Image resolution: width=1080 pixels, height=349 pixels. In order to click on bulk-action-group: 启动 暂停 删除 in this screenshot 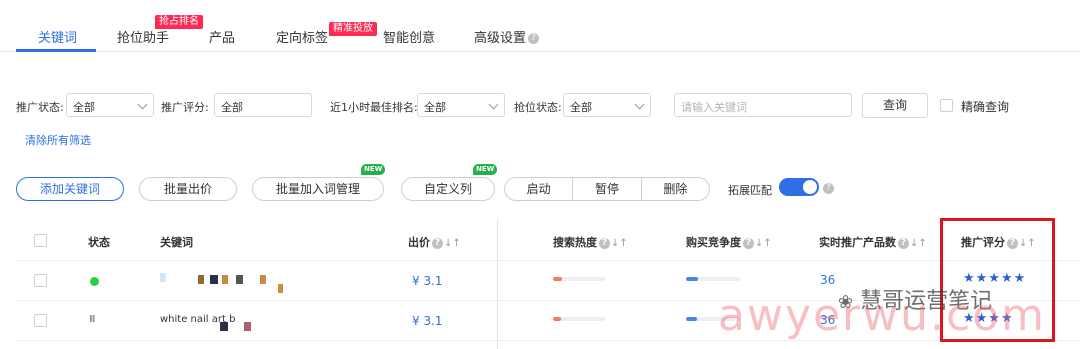, I will do `click(607, 189)`.